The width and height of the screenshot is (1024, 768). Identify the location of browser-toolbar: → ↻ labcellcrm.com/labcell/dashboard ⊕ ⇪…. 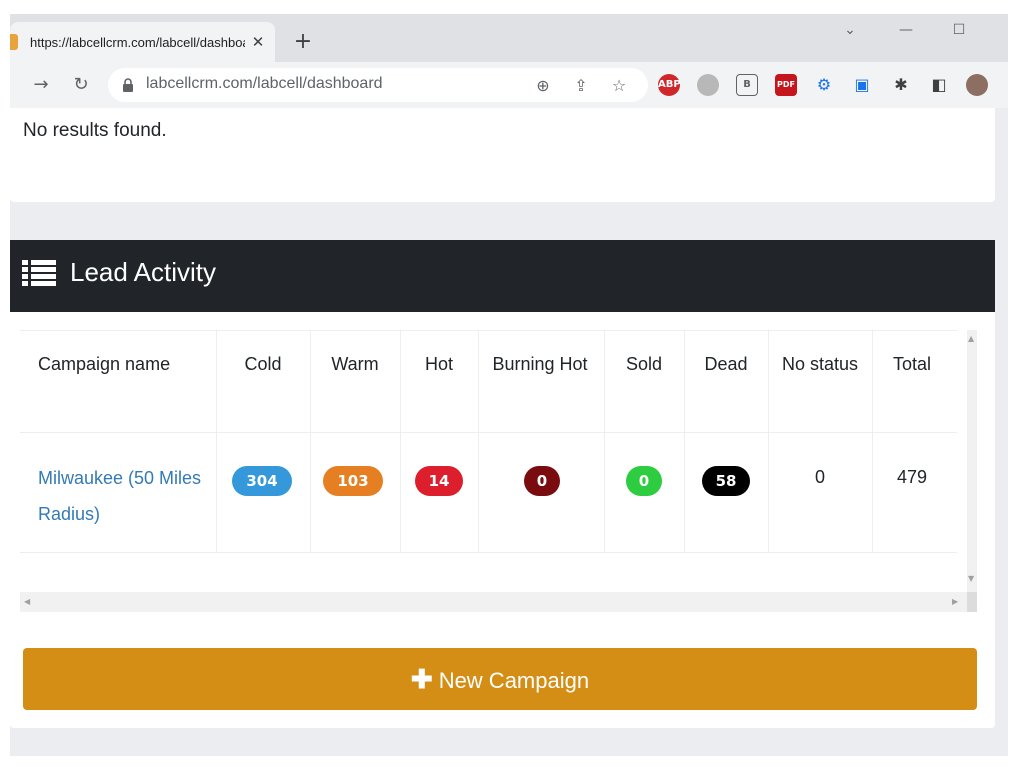
(509, 85).